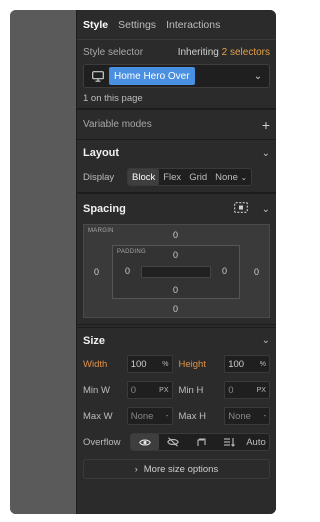 The height and width of the screenshot is (522, 320). What do you see at coordinates (176, 416) in the screenshot?
I see `max-size-row: Max W None - Max H None -` at bounding box center [176, 416].